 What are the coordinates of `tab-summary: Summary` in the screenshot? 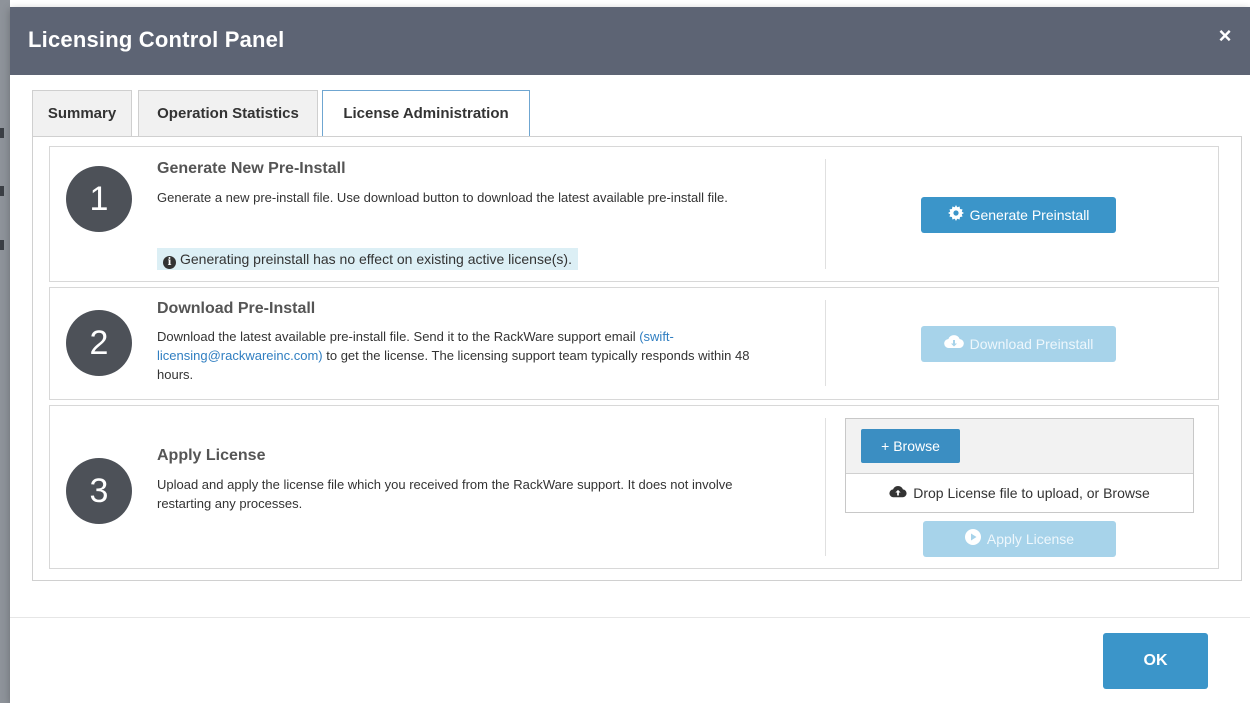 It's located at (82, 113).